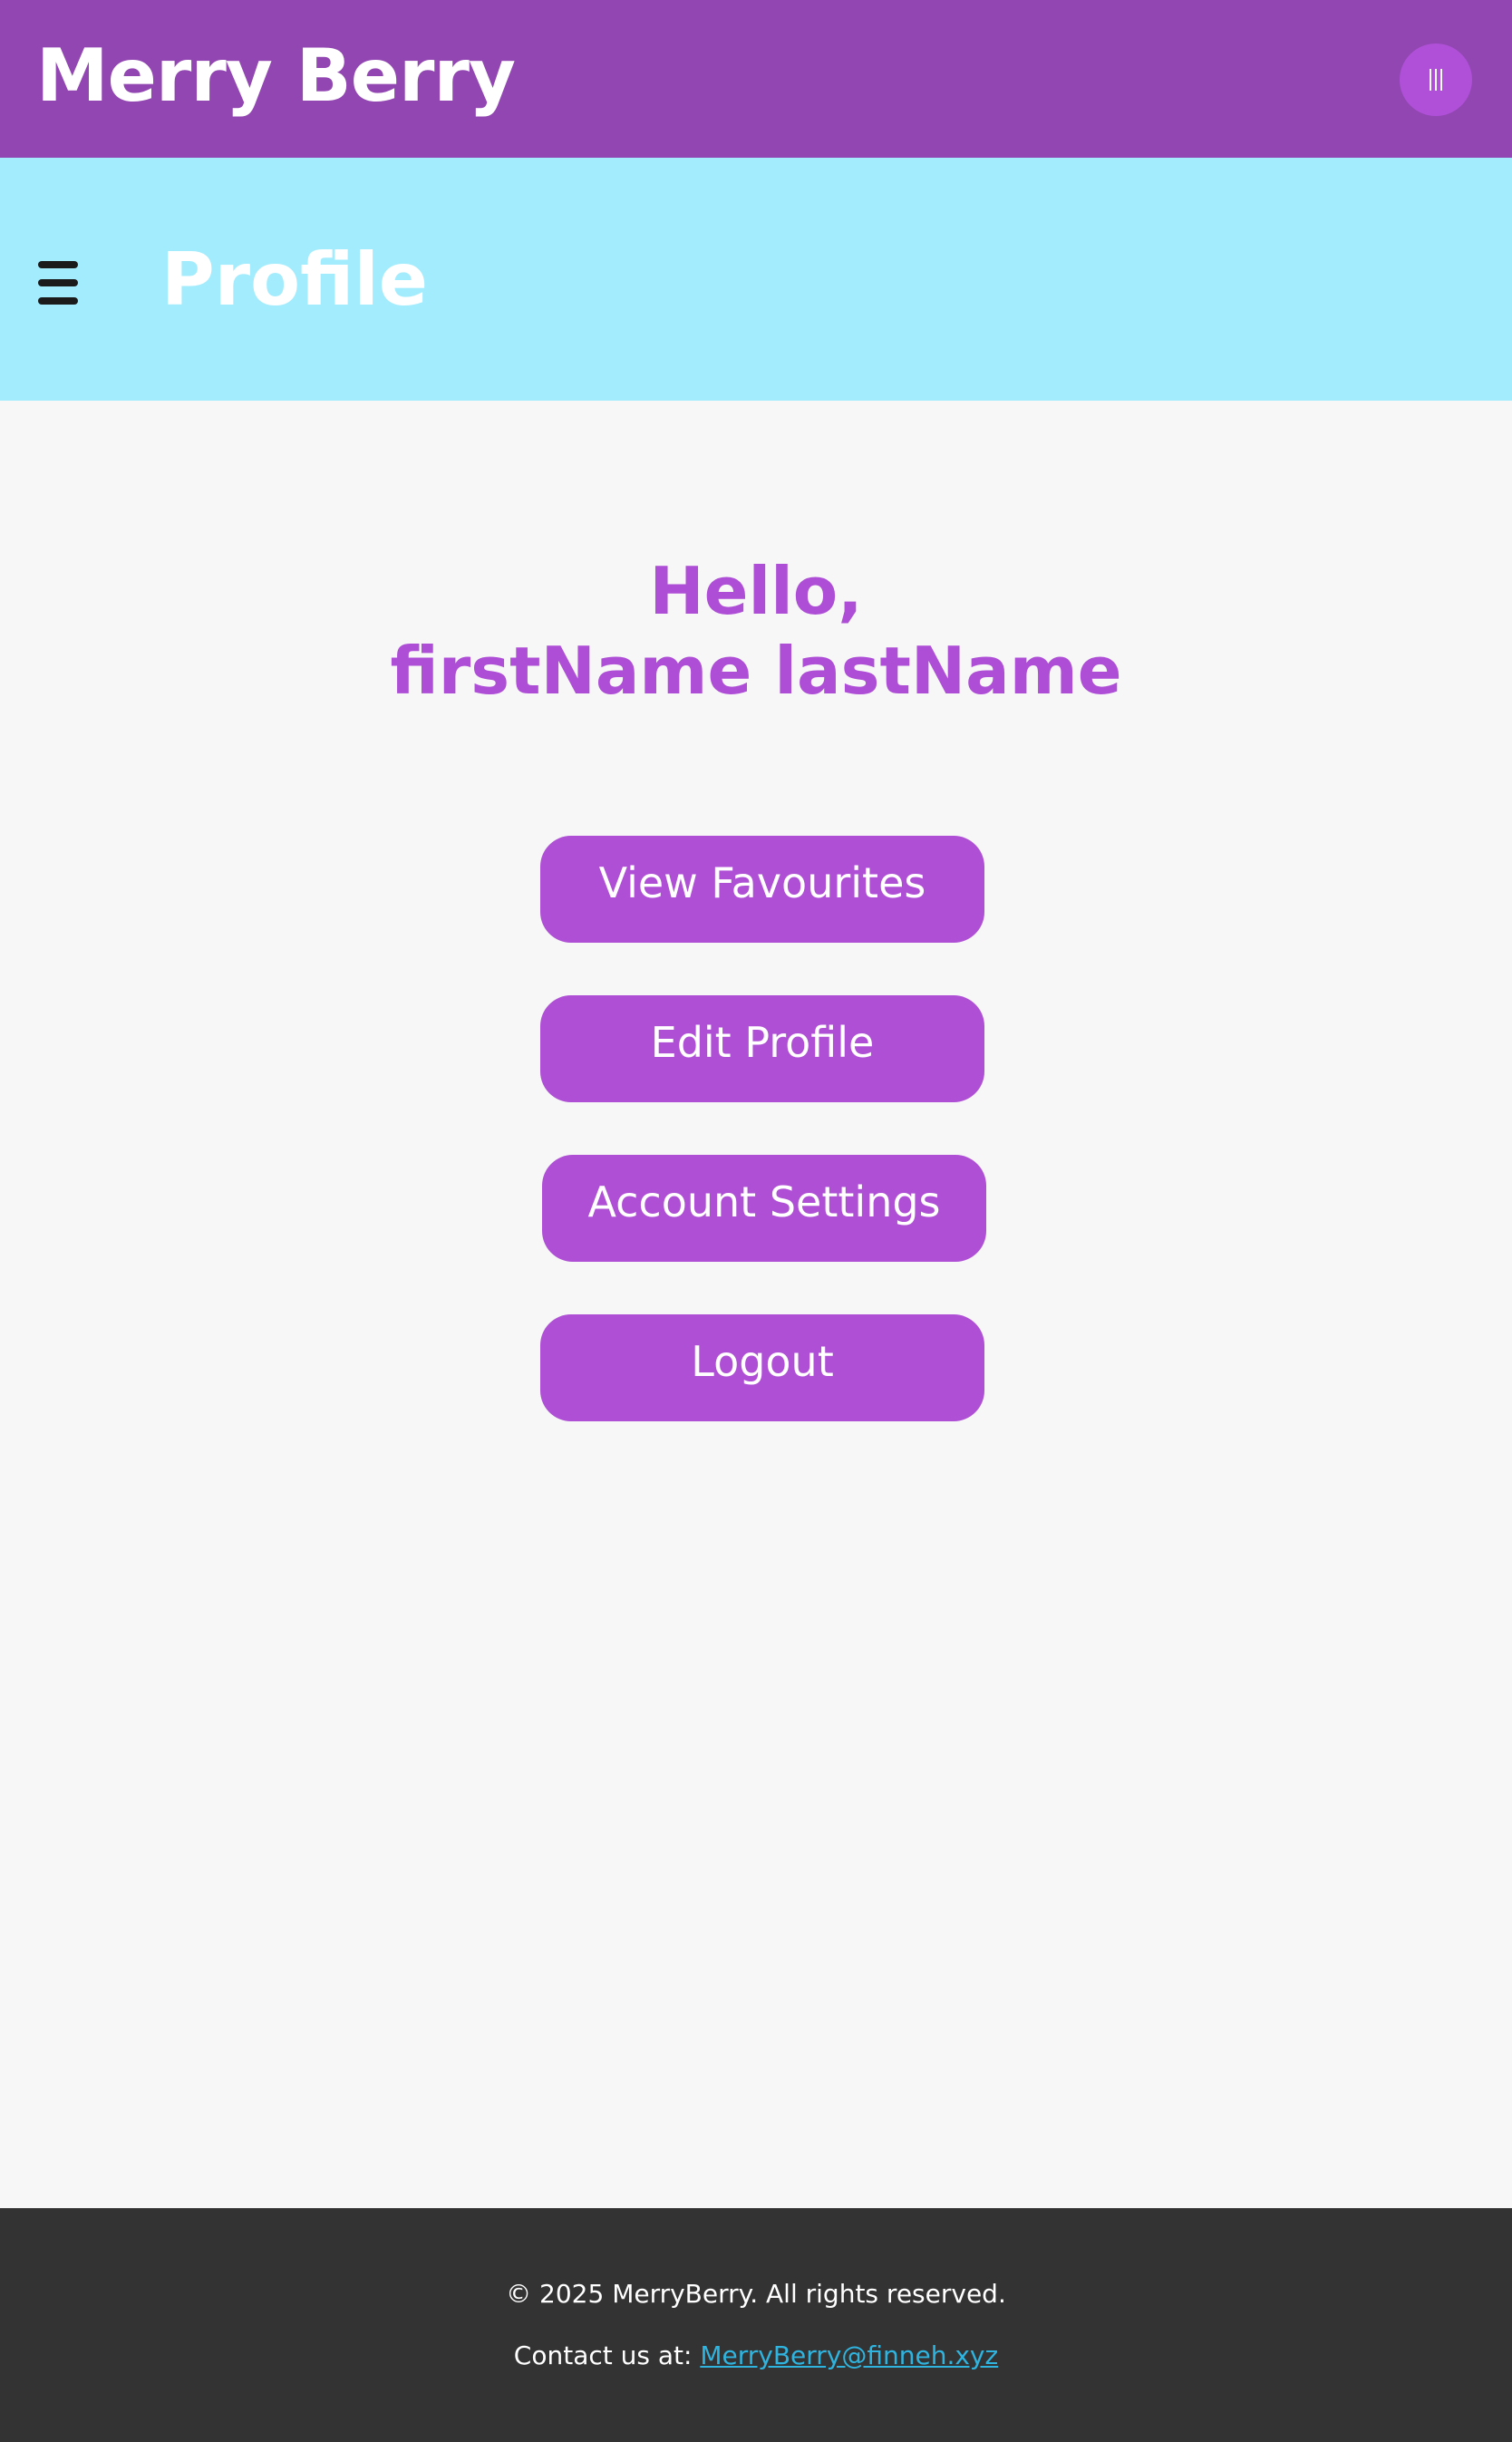 Image resolution: width=1512 pixels, height=2442 pixels. I want to click on copyright-text: © 2025 MerryBerry. All rights reserved., so click(756, 2294).